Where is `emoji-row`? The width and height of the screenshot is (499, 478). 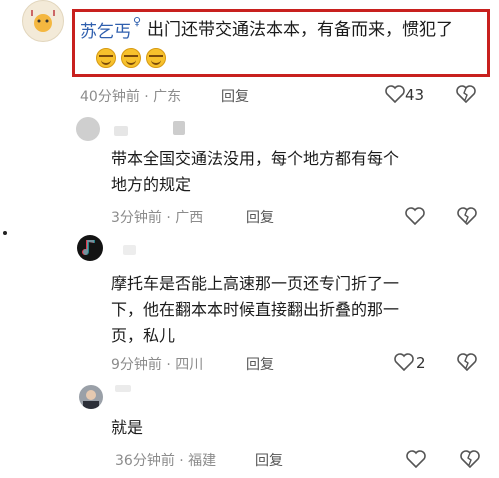 emoji-row is located at coordinates (131, 58).